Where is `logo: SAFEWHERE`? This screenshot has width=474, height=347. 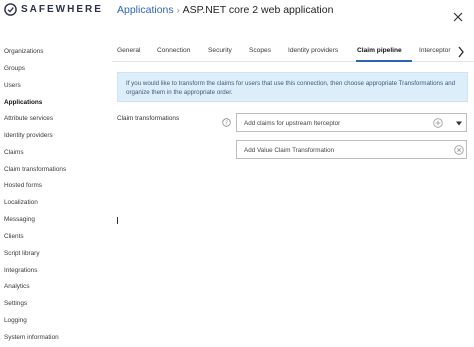 logo: SAFEWHERE is located at coordinates (53, 9).